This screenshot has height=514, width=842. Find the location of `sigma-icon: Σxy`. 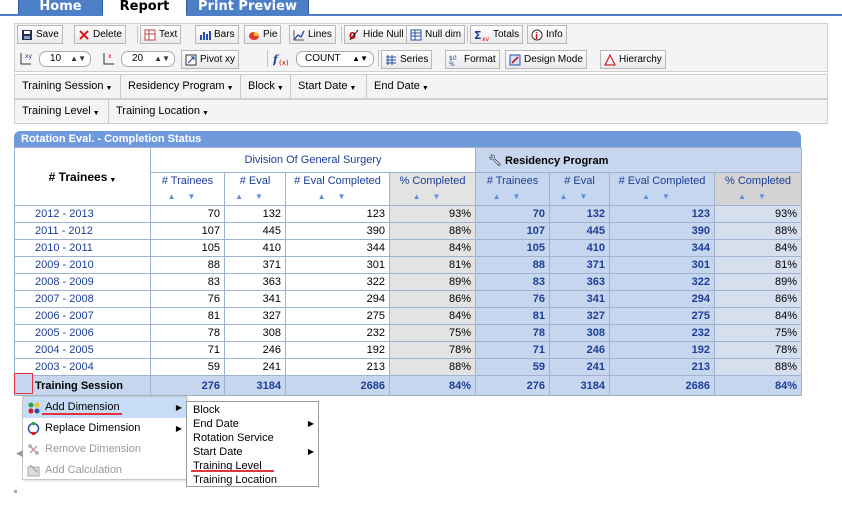

sigma-icon: Σxy is located at coordinates (482, 36).